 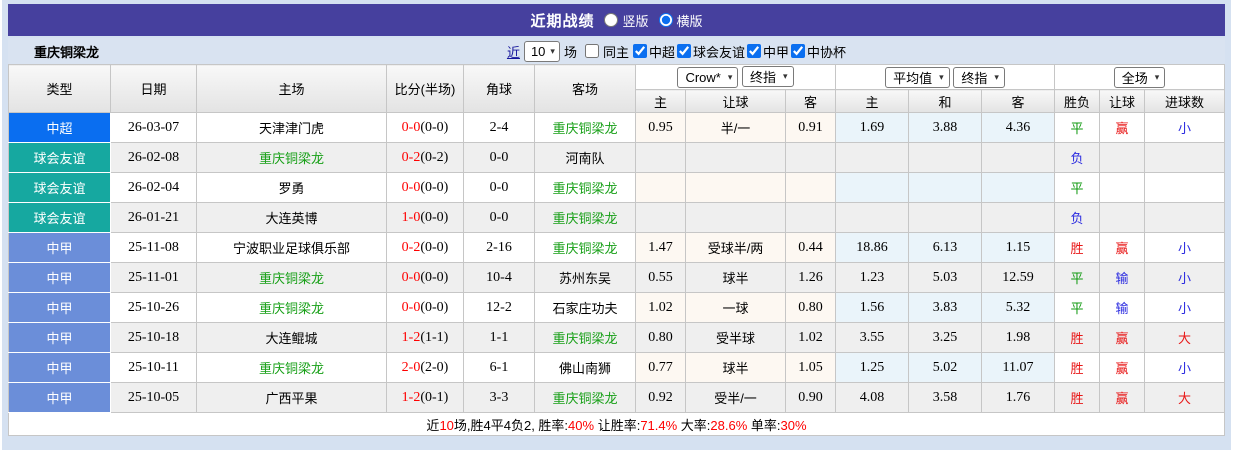 I want to click on handicap-odds-away: 0.90, so click(x=810, y=397).